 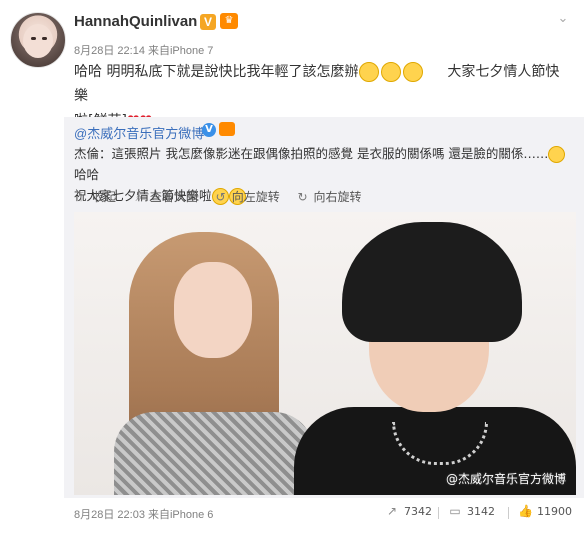 I want to click on photo-man-hair, so click(x=432, y=282).